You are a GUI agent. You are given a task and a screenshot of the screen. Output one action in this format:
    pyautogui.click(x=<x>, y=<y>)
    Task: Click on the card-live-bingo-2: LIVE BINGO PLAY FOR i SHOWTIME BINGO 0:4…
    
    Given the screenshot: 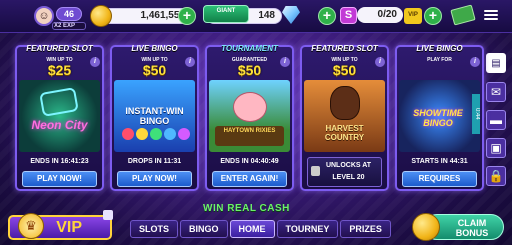 What is the action you would take?
    pyautogui.click(x=439, y=117)
    